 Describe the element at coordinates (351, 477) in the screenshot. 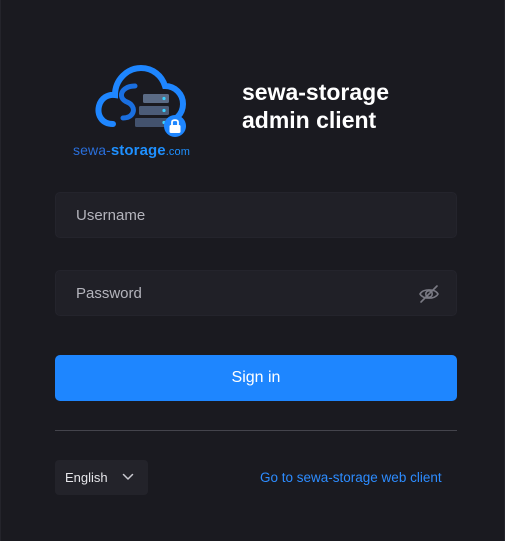

I see `web-client-link: Go to sewa-storage web client` at that location.